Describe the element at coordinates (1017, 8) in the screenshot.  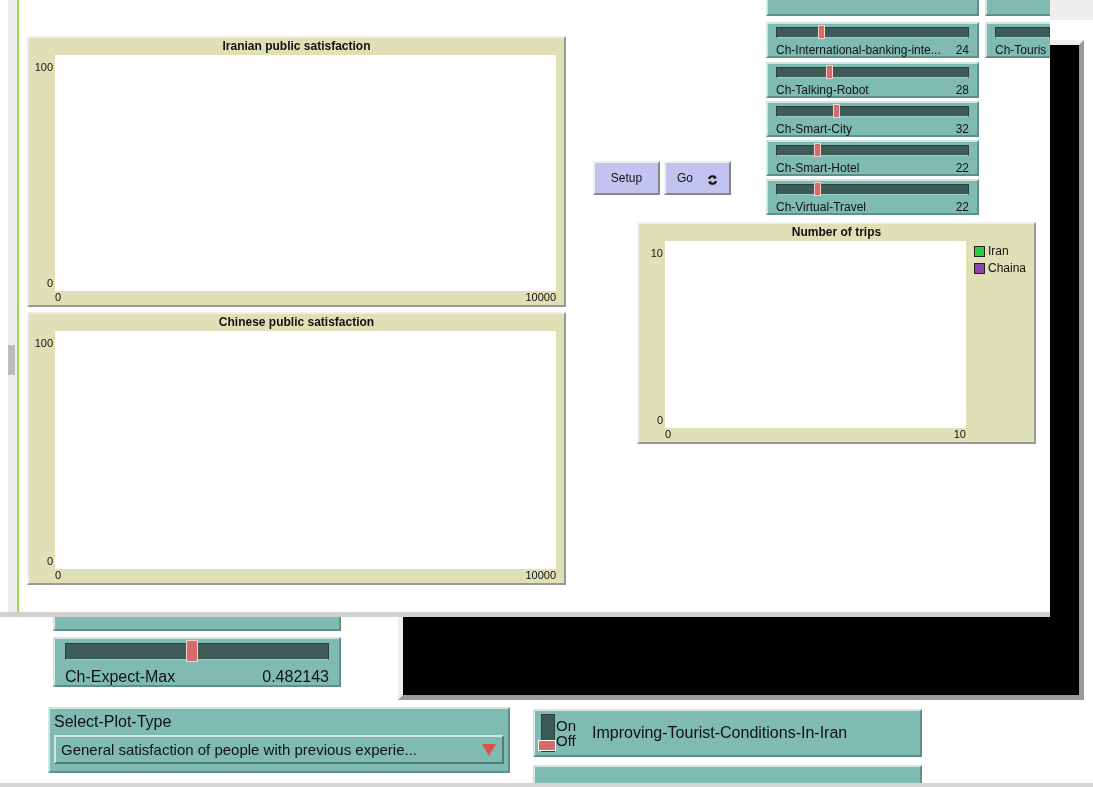
I see `widget-edge` at that location.